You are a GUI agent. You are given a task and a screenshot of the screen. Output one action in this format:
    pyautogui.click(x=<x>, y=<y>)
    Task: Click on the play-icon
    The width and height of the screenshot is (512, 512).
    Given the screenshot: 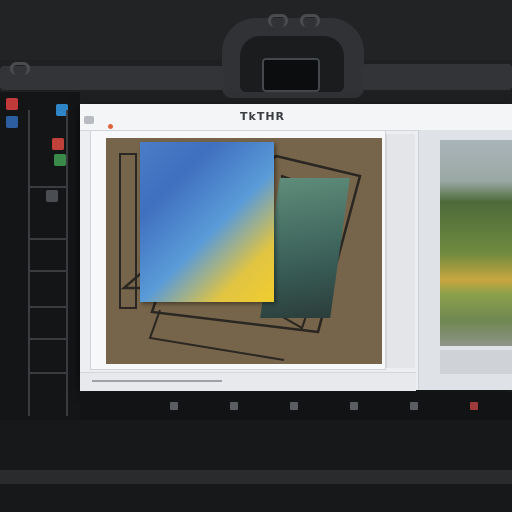 What is the action you would take?
    pyautogui.click(x=174, y=406)
    